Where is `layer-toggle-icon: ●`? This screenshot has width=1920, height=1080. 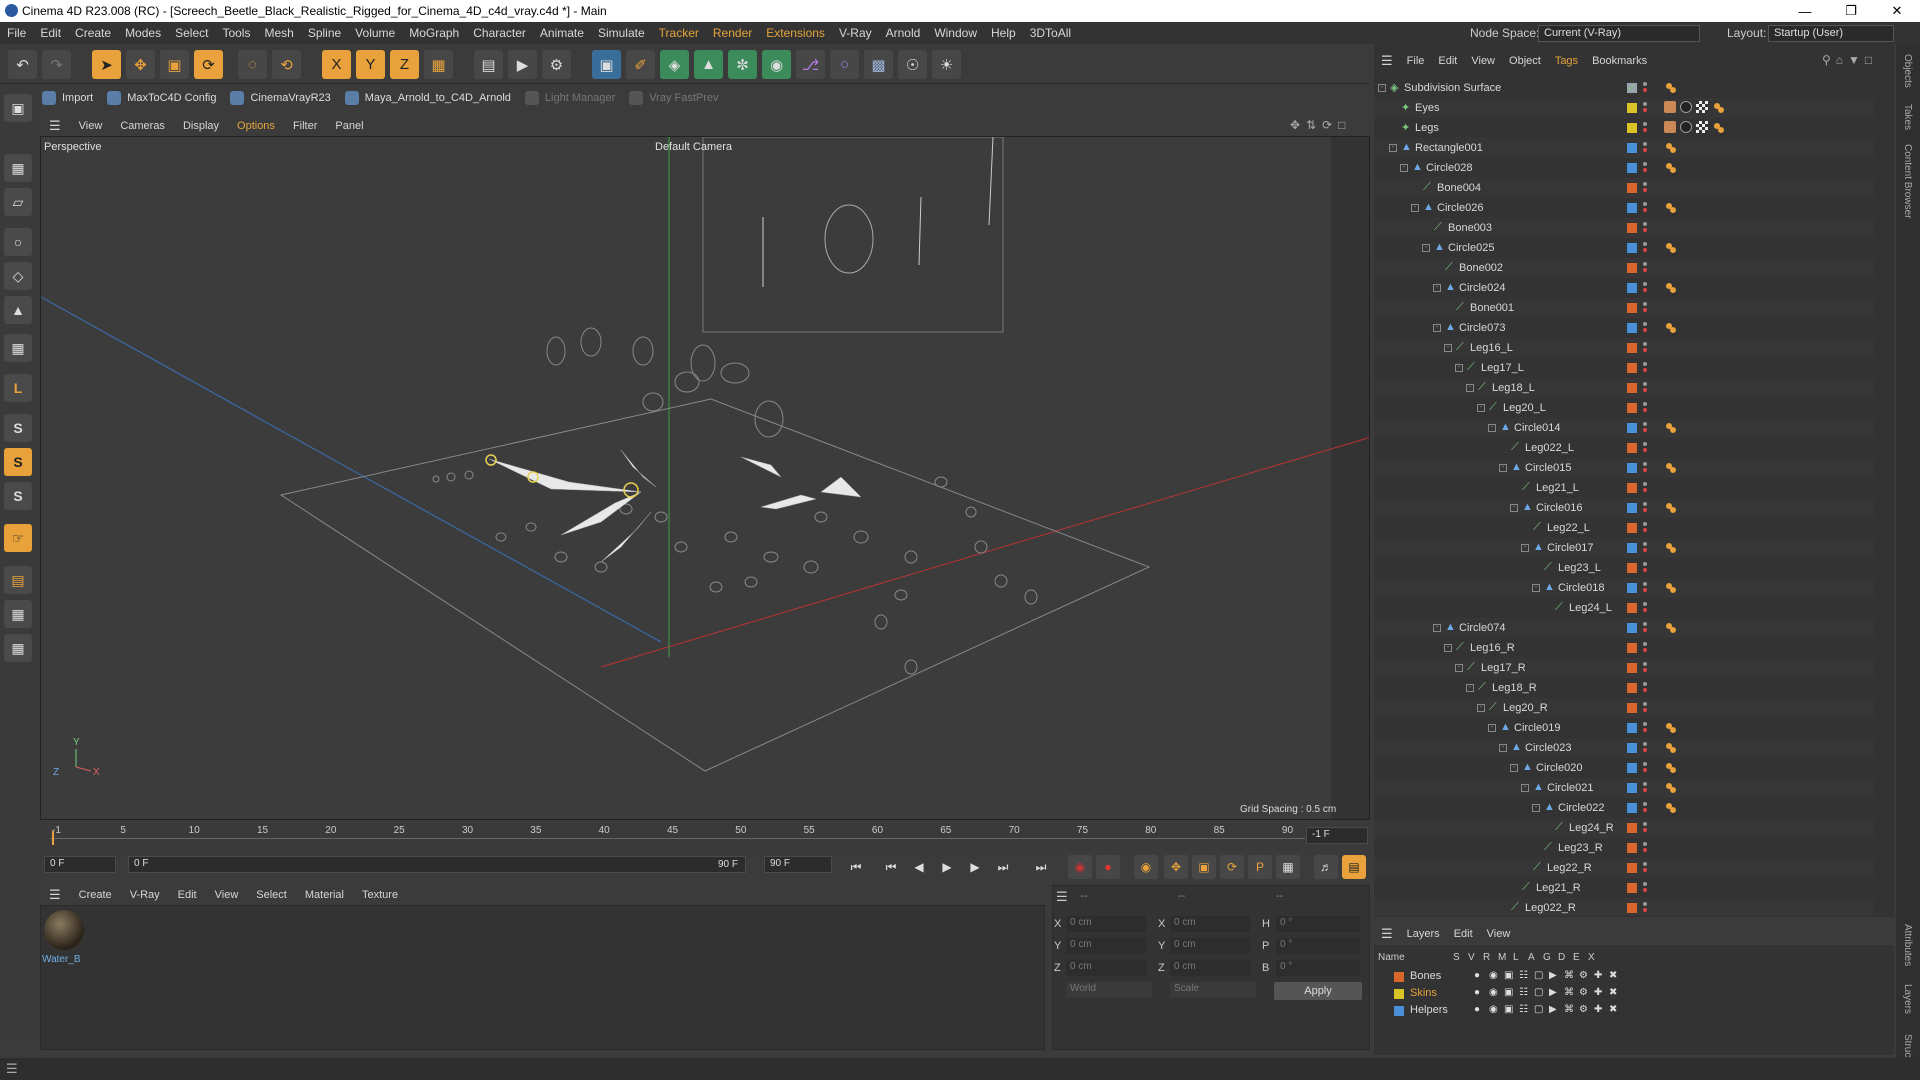
layer-toggle-icon: ● is located at coordinates (1477, 992).